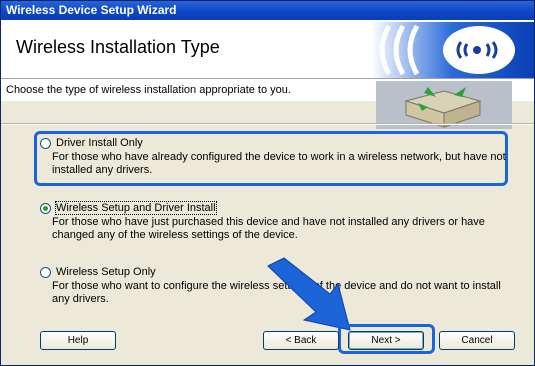 Image resolution: width=535 pixels, height=366 pixels. Describe the element at coordinates (452, 50) in the screenshot. I see `wireless-logo-icon` at that location.